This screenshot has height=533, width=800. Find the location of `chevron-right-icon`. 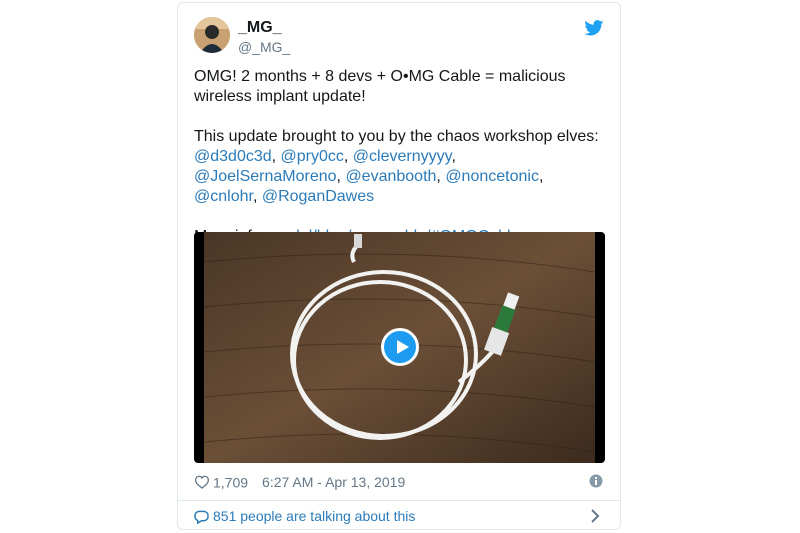

chevron-right-icon is located at coordinates (595, 516).